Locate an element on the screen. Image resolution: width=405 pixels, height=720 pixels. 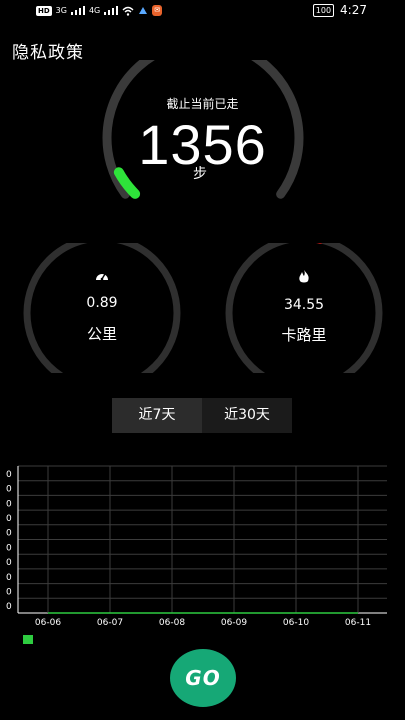
wifi-icon is located at coordinates (128, 11).